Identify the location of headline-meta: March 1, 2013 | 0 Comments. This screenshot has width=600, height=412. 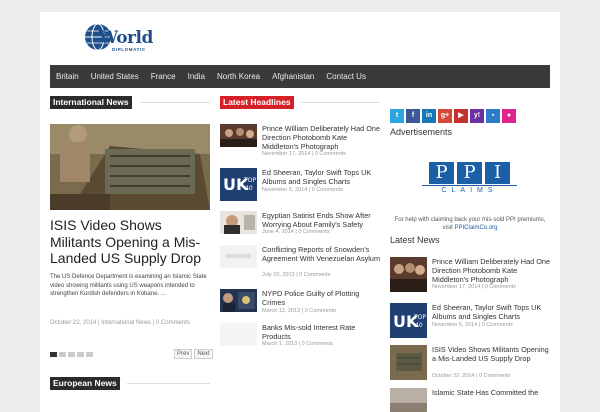
(297, 344).